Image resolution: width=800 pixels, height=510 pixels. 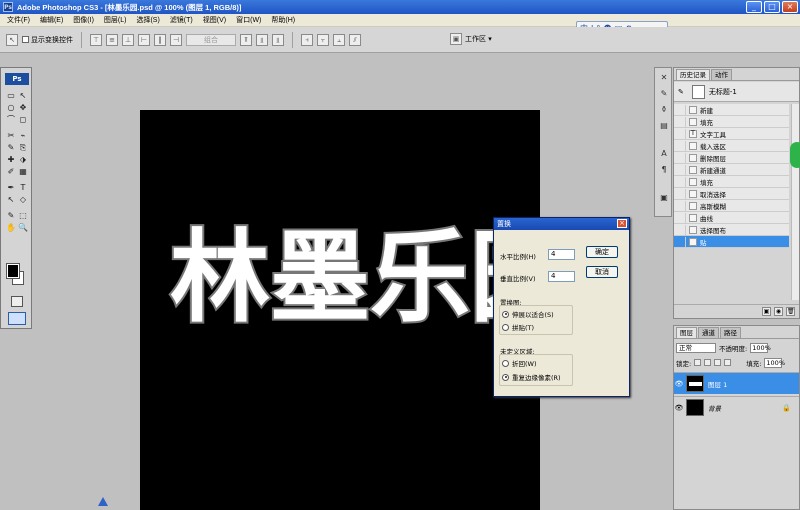 I want to click on side-badge-icon, so click(x=795, y=155).